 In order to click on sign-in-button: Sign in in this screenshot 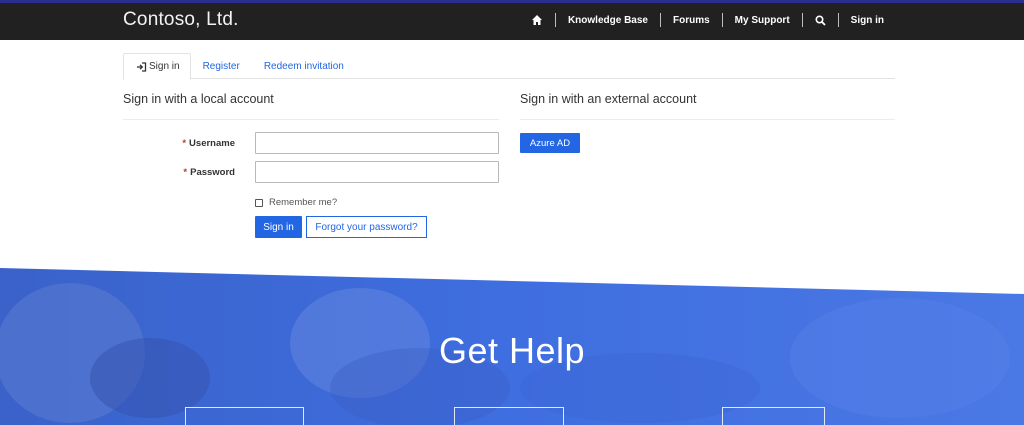, I will do `click(278, 227)`.